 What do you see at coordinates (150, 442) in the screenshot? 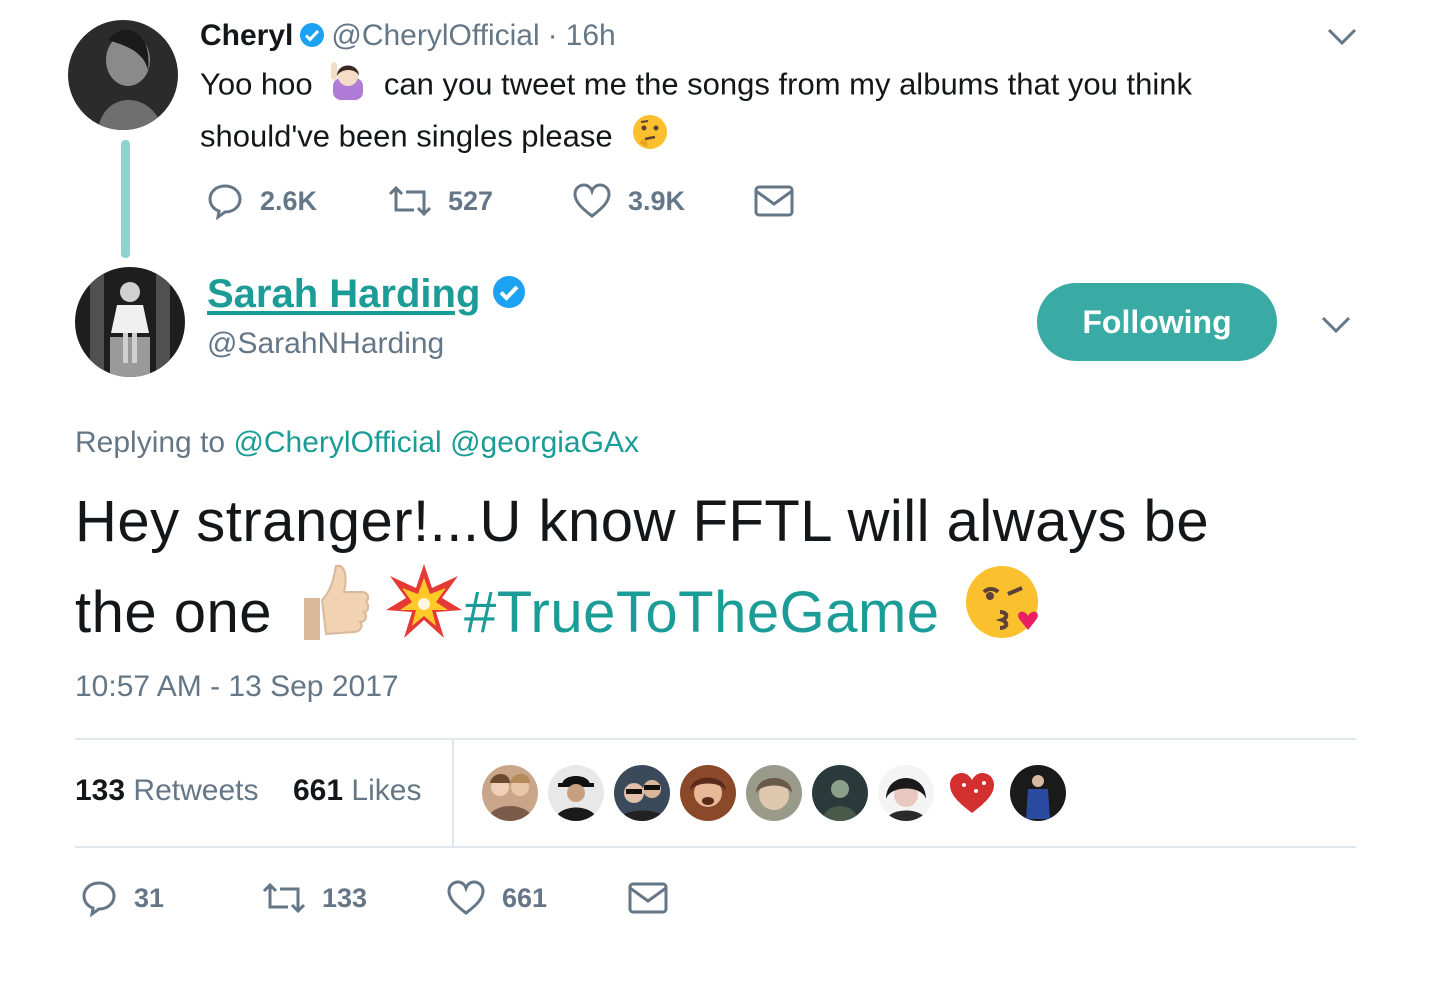
I see `replying-prefix: Replying to` at bounding box center [150, 442].